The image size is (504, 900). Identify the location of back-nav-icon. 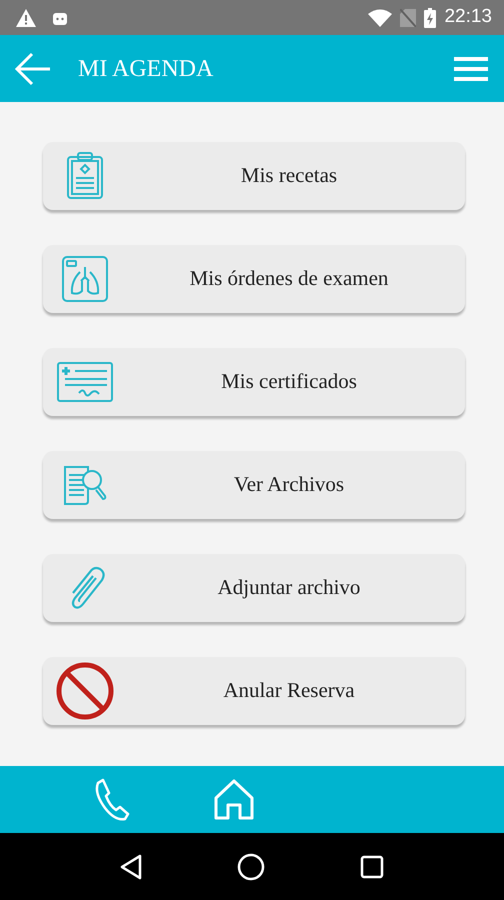
(131, 867).